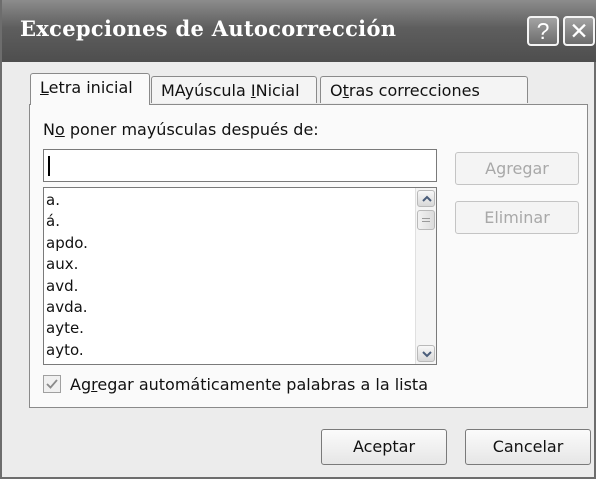 Image resolution: width=596 pixels, height=479 pixels. I want to click on scroll-down-button, so click(426, 353).